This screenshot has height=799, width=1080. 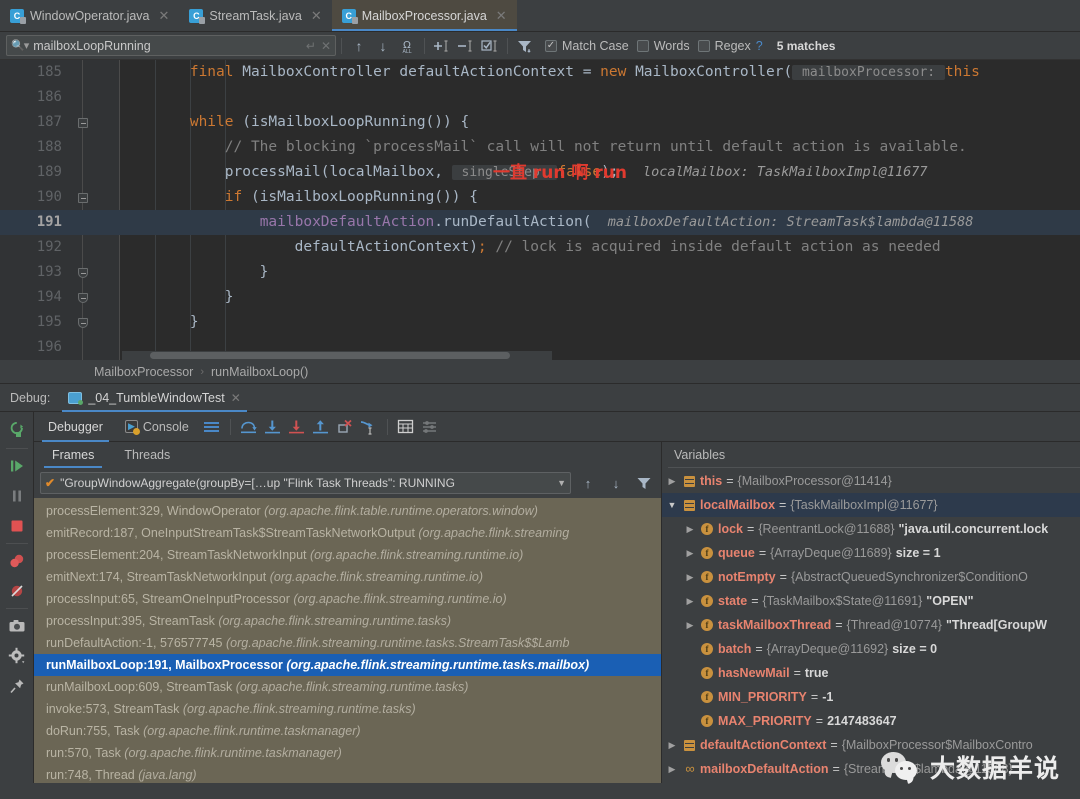 What do you see at coordinates (369, 427) in the screenshot?
I see `run-to-cursor-icon` at bounding box center [369, 427].